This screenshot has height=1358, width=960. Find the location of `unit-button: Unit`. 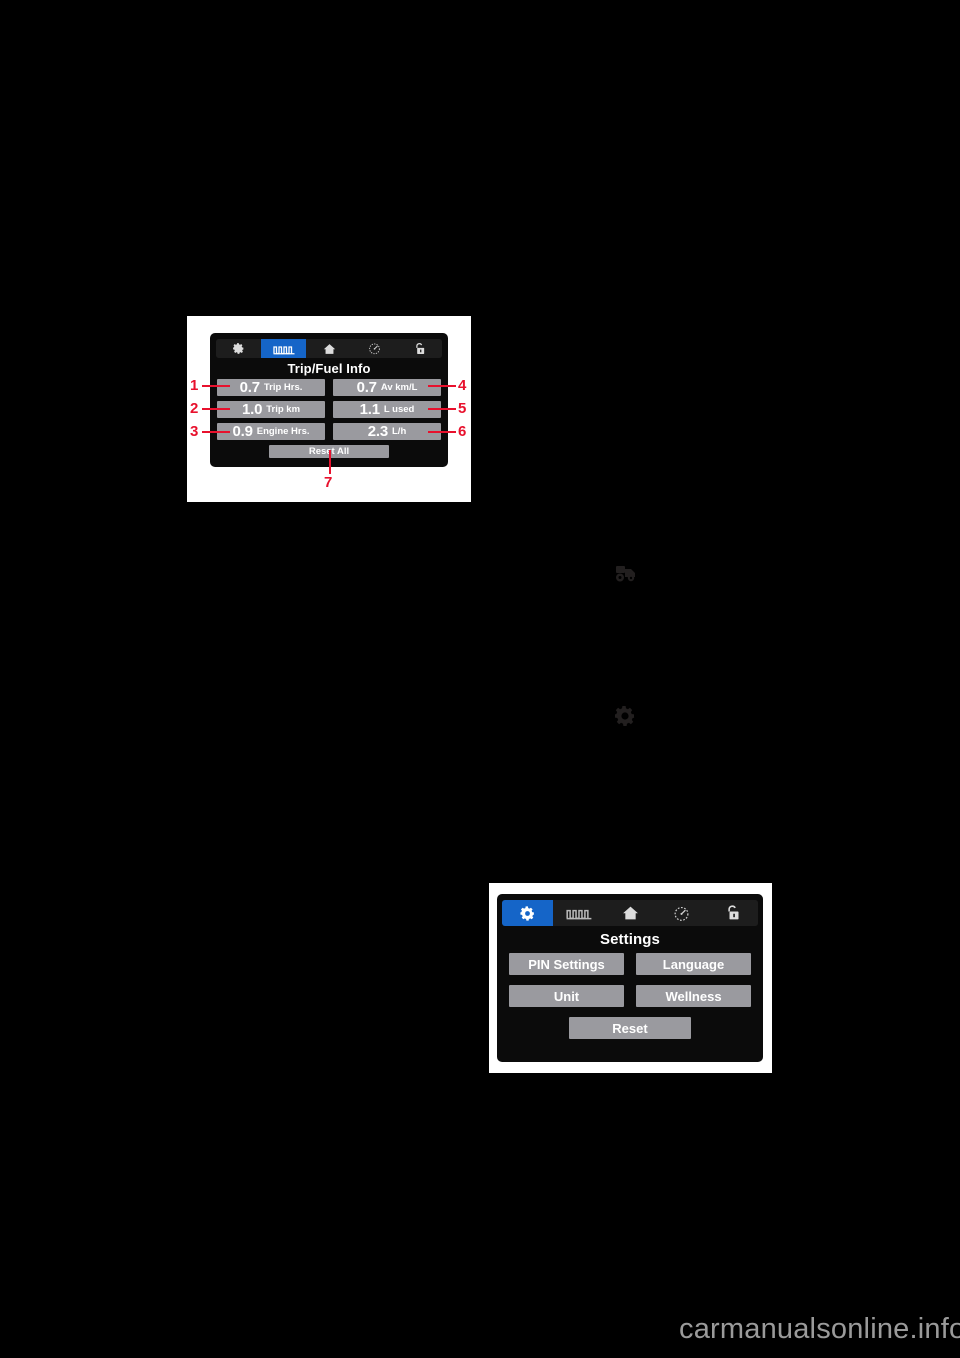

unit-button: Unit is located at coordinates (566, 996).